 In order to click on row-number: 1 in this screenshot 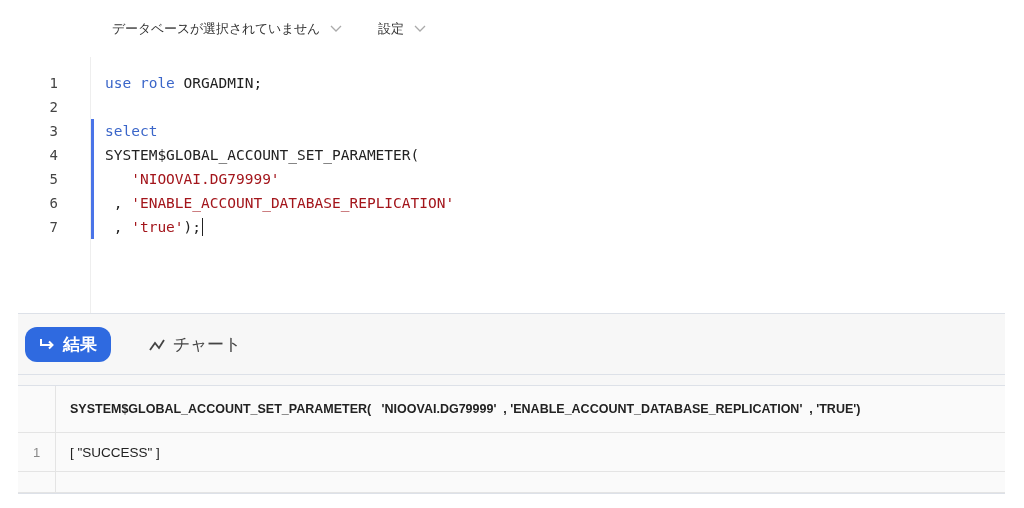, I will do `click(37, 452)`.